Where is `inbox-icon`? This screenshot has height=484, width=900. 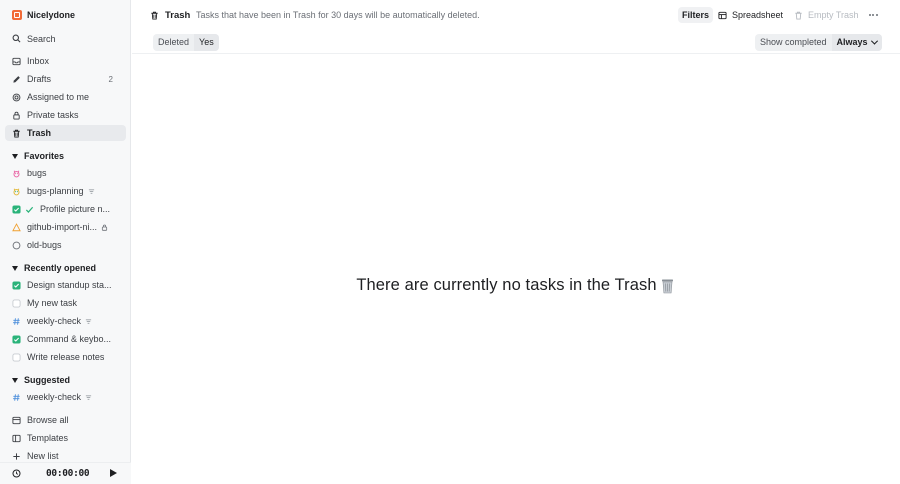 inbox-icon is located at coordinates (16, 61).